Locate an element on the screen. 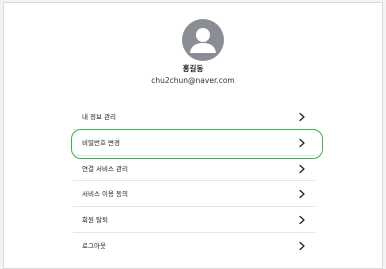  user-email: chu2chun@naver.com is located at coordinates (193, 80).